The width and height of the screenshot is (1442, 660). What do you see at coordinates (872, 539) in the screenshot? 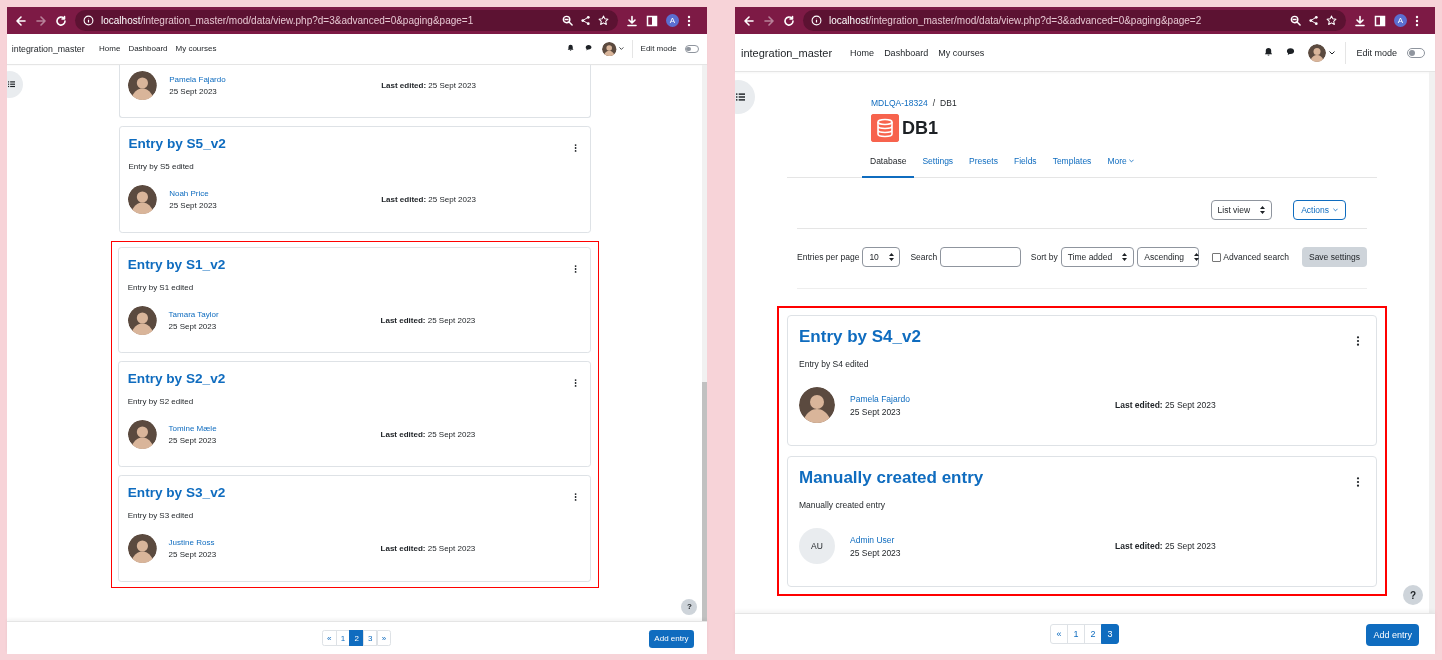
I see `author-link: Admin User` at bounding box center [872, 539].